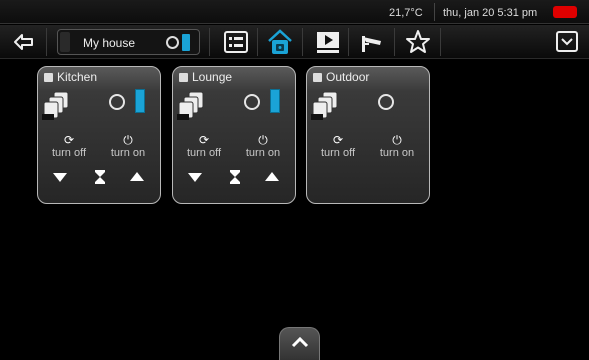  What do you see at coordinates (24, 42) in the screenshot?
I see `back-icon` at bounding box center [24, 42].